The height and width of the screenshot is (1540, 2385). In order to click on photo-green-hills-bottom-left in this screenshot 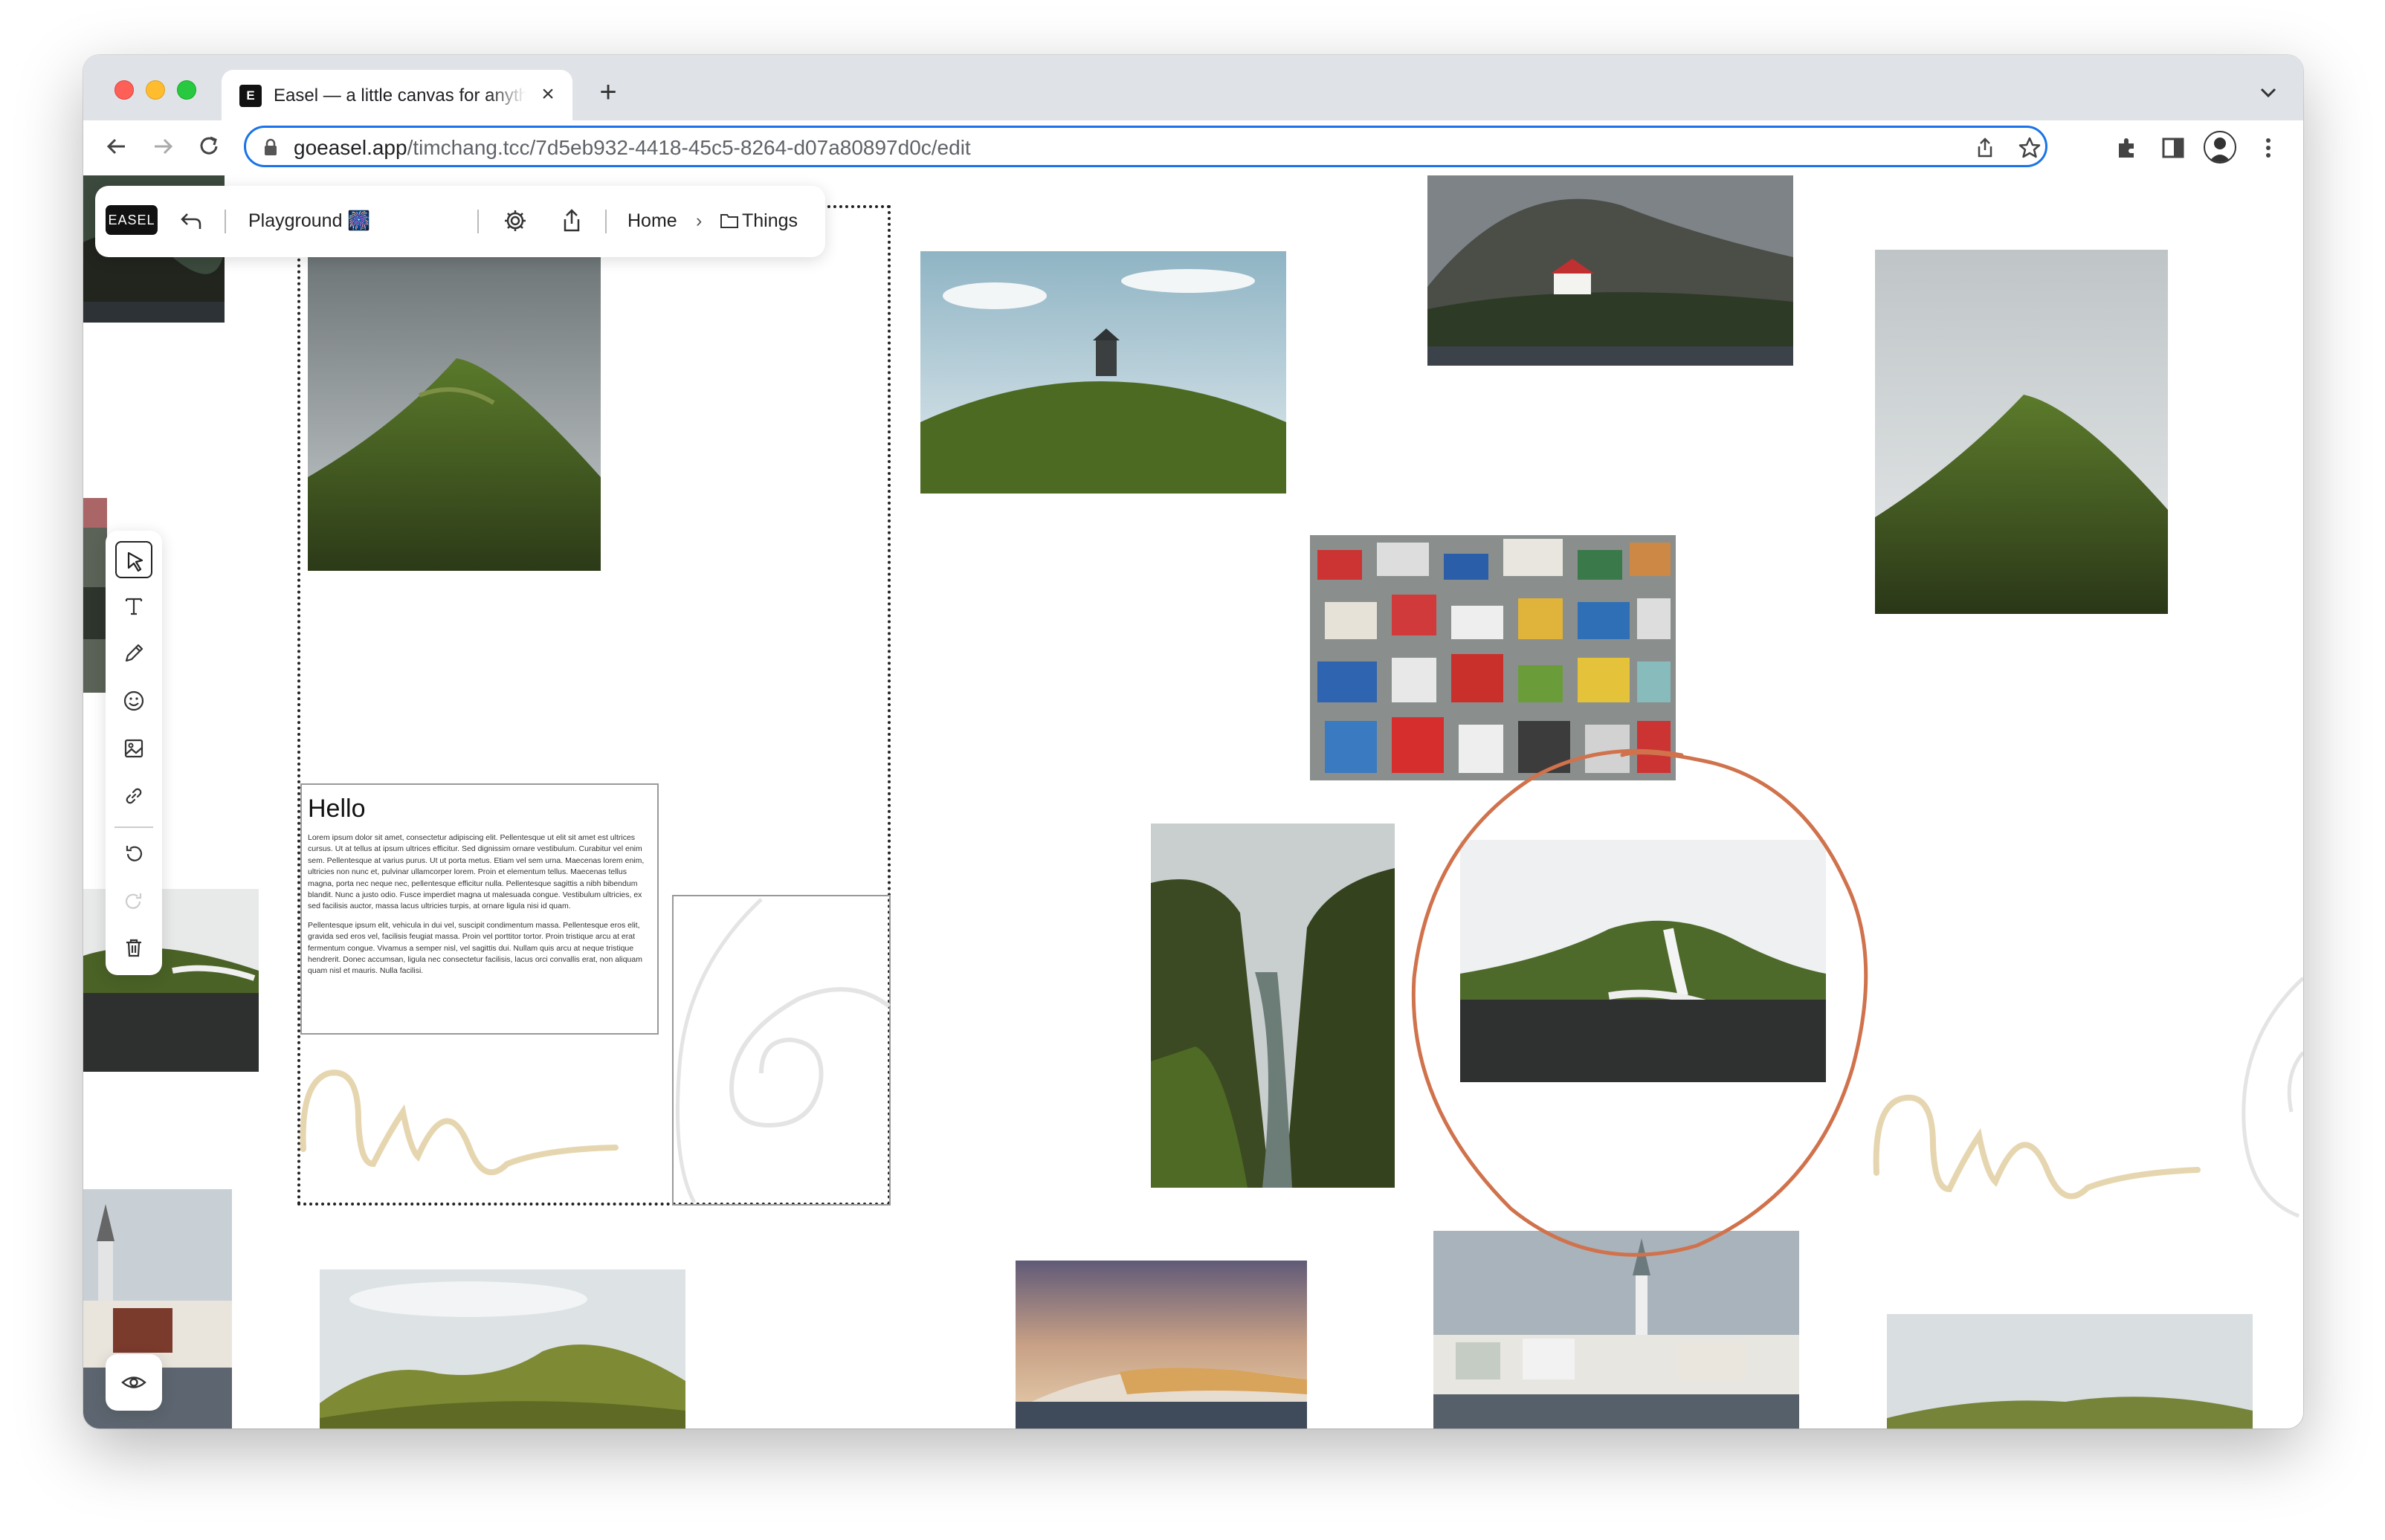, I will do `click(502, 1349)`.